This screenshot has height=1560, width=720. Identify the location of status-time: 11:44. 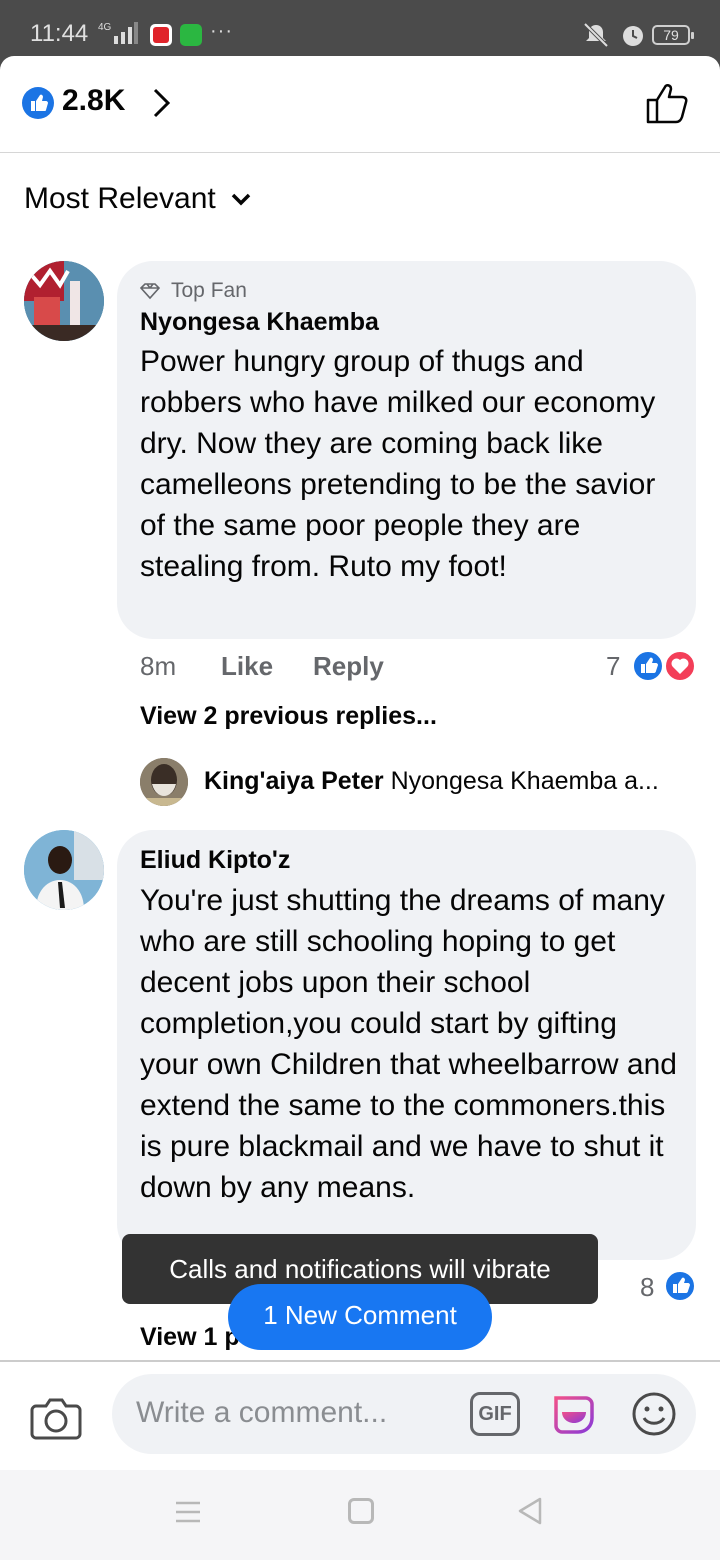
(59, 33).